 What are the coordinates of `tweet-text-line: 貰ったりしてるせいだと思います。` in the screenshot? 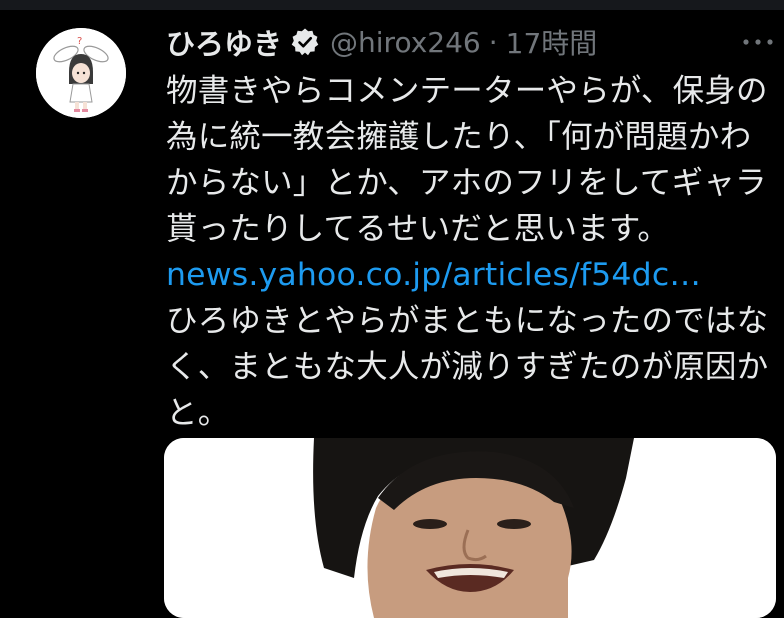 It's located at (418, 229).